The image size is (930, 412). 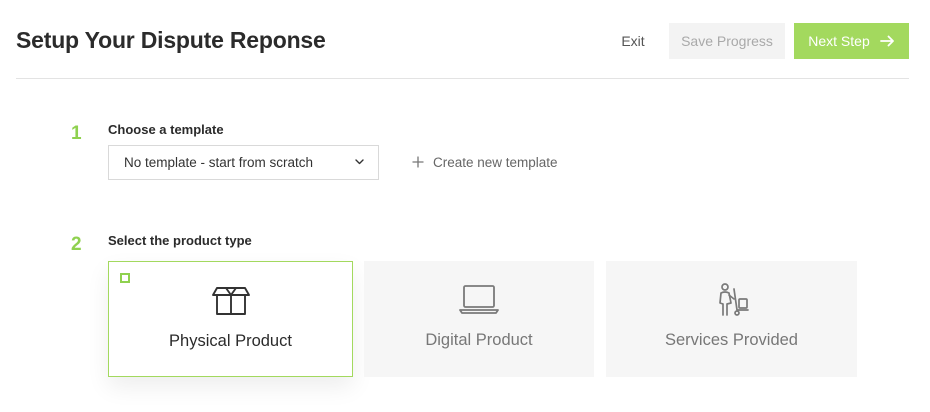 I want to click on create-template-link: Create new template, so click(x=485, y=162).